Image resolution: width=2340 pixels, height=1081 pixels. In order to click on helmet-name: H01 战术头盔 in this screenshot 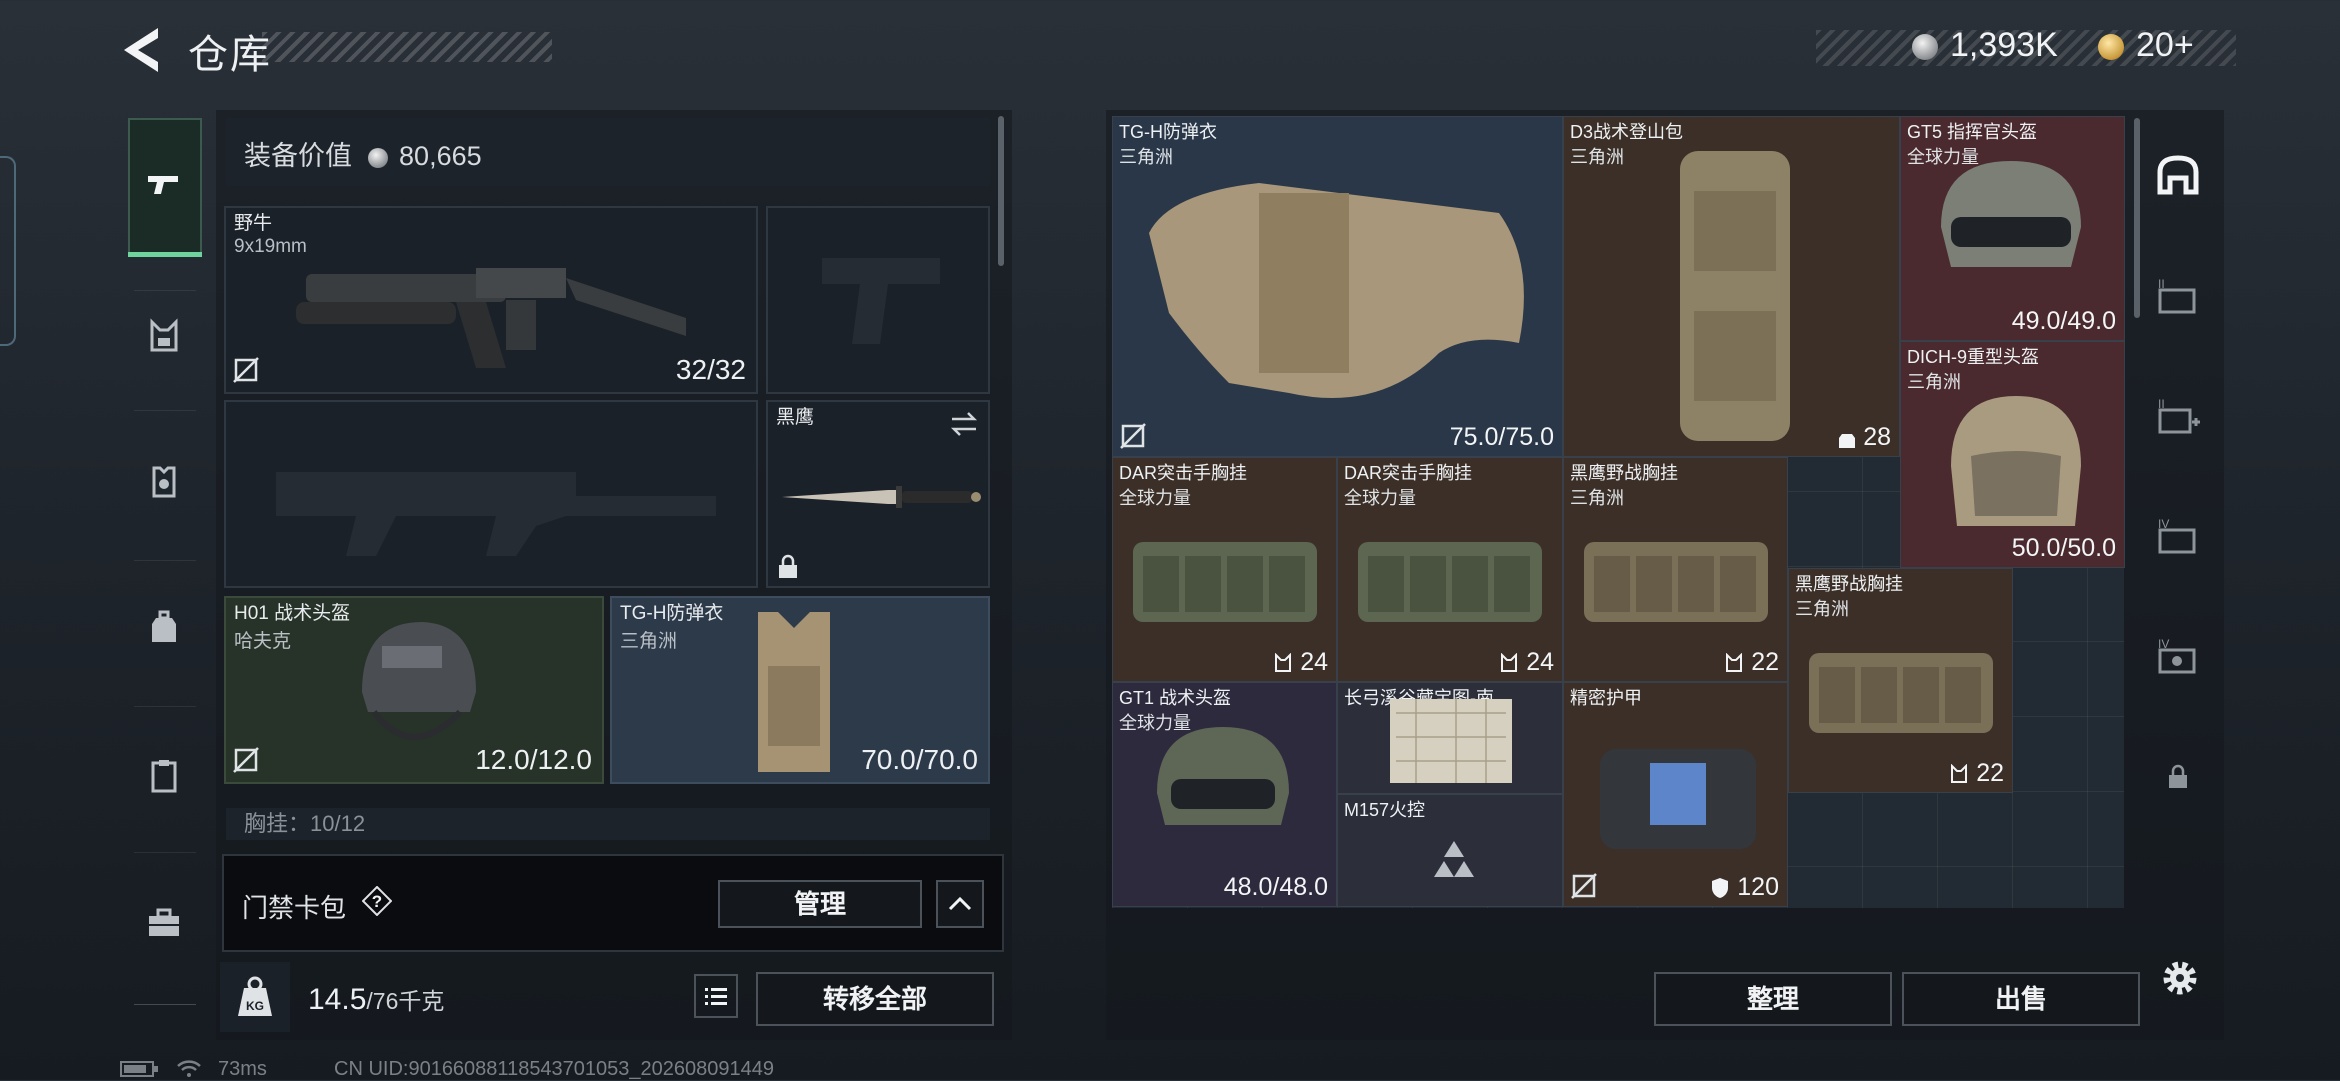, I will do `click(292, 613)`.